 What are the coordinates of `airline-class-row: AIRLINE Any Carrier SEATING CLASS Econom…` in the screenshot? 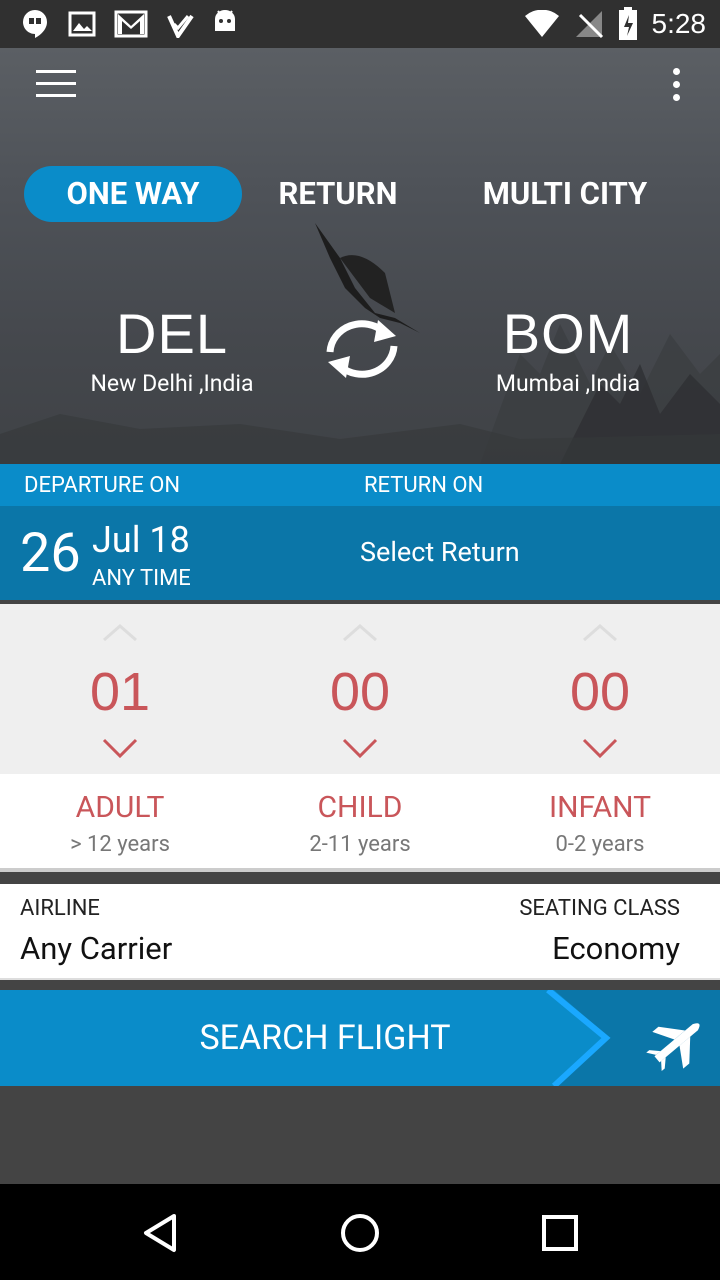 It's located at (360, 932).